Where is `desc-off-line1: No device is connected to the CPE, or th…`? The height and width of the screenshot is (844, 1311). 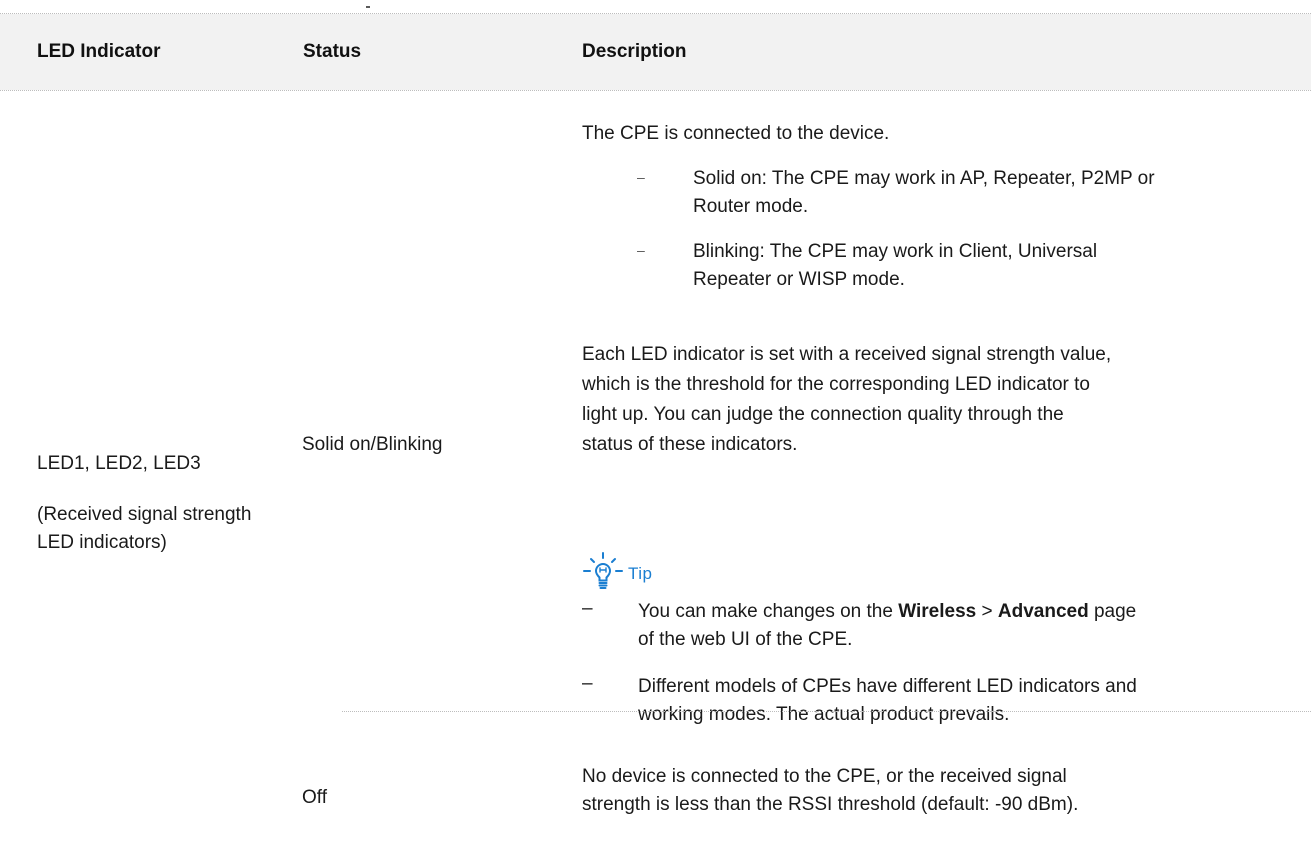 desc-off-line1: No device is connected to the CPE, or th… is located at coordinates (824, 776).